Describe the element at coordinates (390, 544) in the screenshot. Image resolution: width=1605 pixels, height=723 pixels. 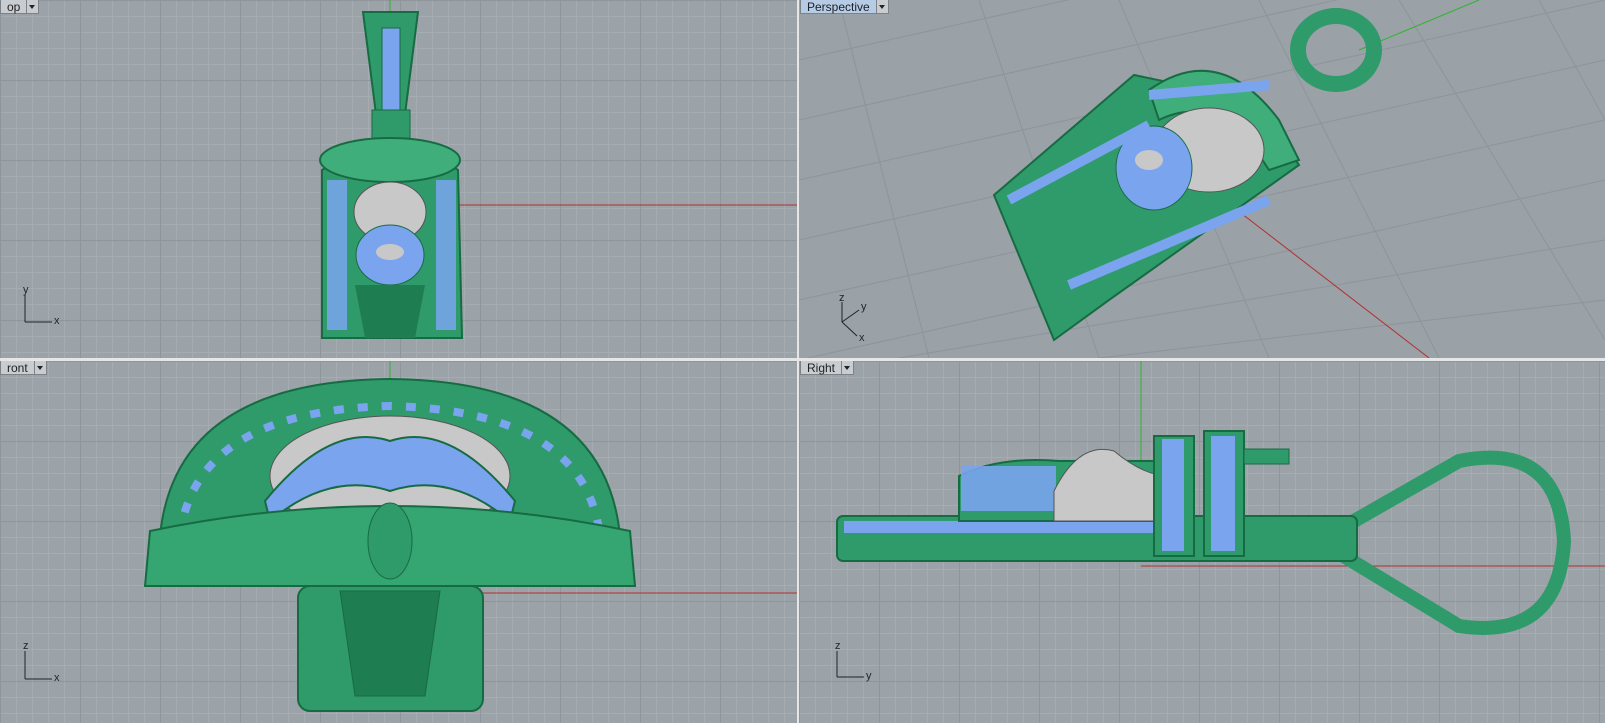
I see `pendant-front-view` at that location.